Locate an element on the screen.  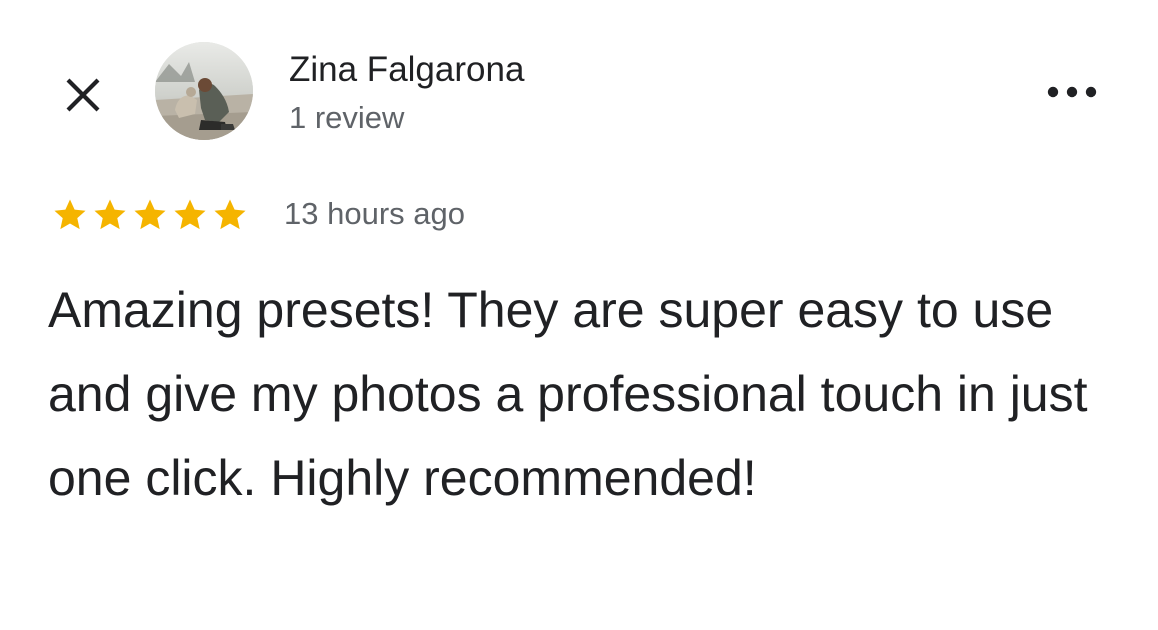
avatar is located at coordinates (204, 91).